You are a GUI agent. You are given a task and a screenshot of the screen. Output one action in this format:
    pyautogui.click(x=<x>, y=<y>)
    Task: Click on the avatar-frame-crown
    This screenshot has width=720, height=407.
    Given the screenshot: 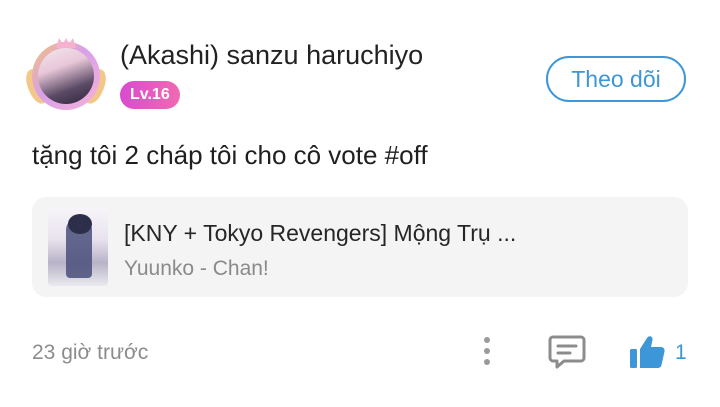 What is the action you would take?
    pyautogui.click(x=66, y=43)
    